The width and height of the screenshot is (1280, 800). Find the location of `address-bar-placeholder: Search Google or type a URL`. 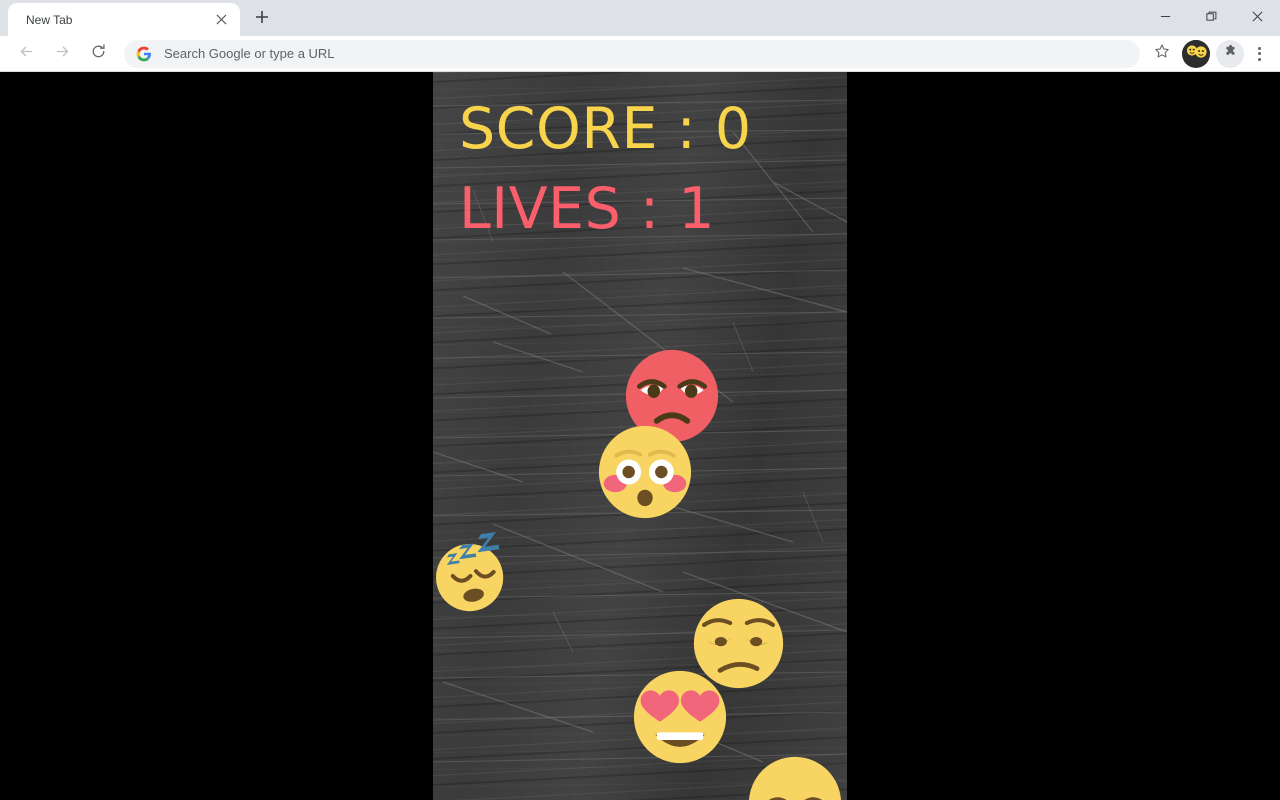

address-bar-placeholder: Search Google or type a URL is located at coordinates (249, 53).